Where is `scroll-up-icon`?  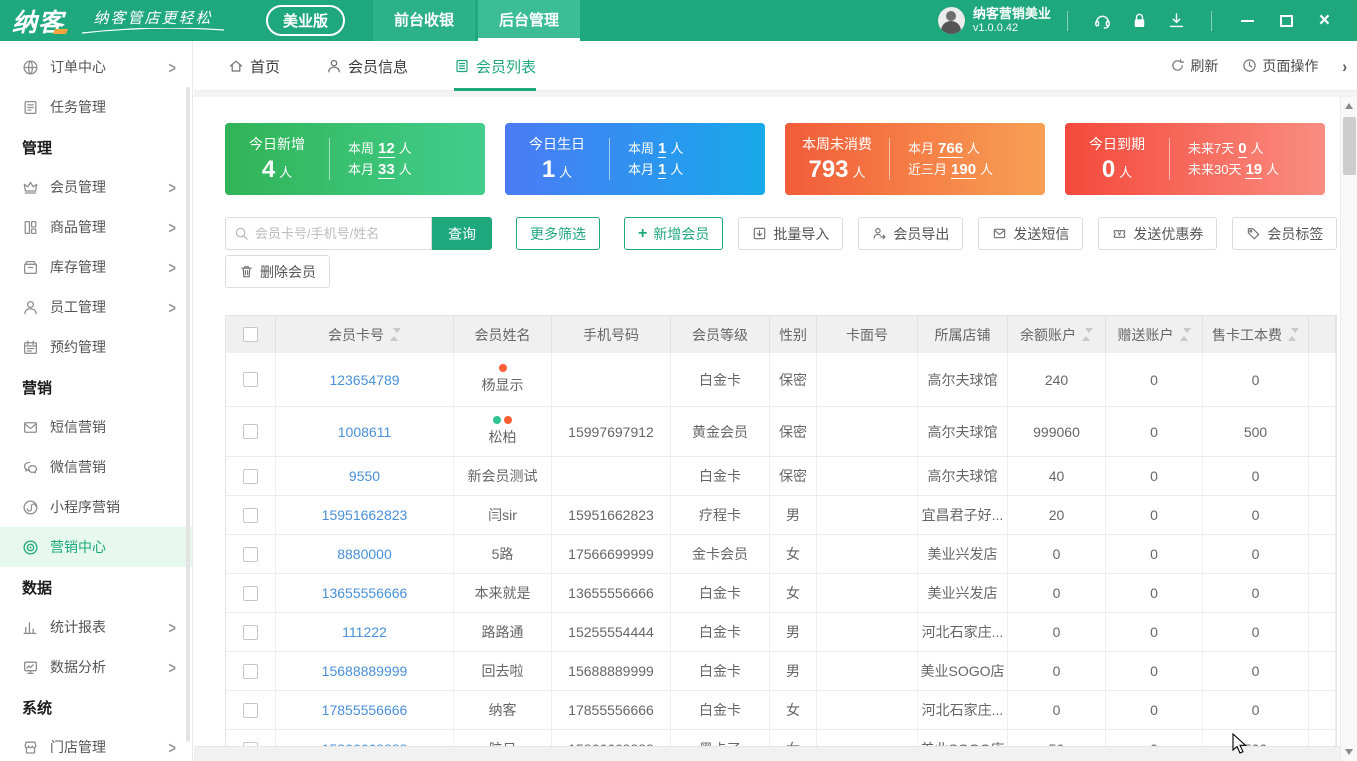
scroll-up-icon is located at coordinates (1349, 106).